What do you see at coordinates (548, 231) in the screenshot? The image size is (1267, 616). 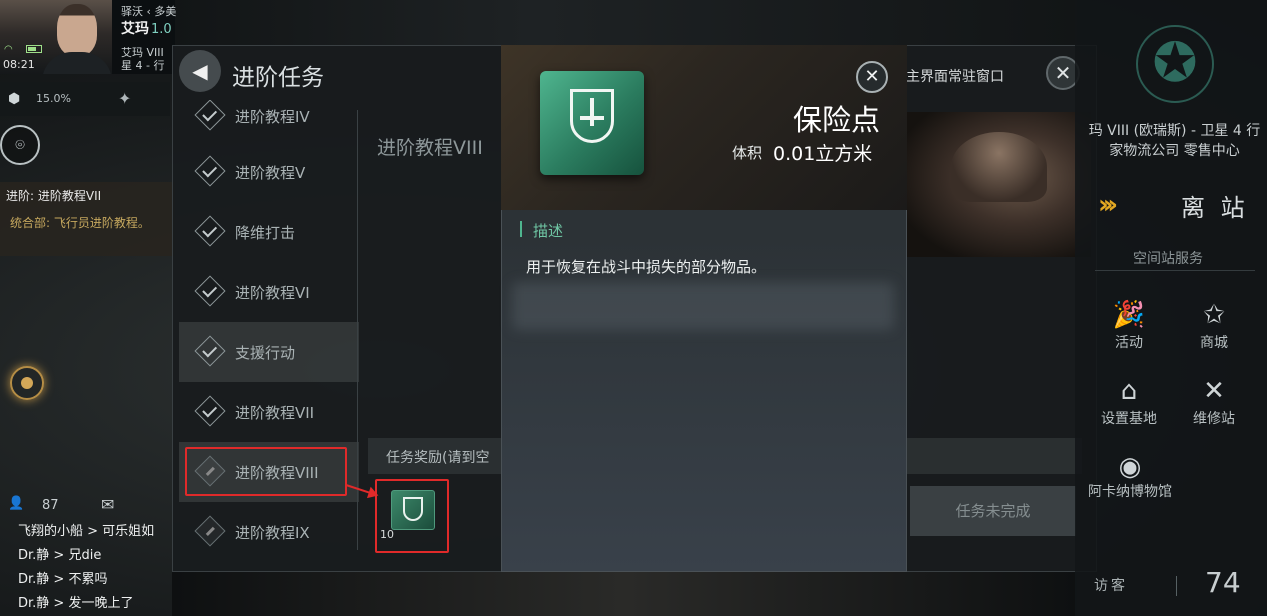 I see `description-heading: 描述` at bounding box center [548, 231].